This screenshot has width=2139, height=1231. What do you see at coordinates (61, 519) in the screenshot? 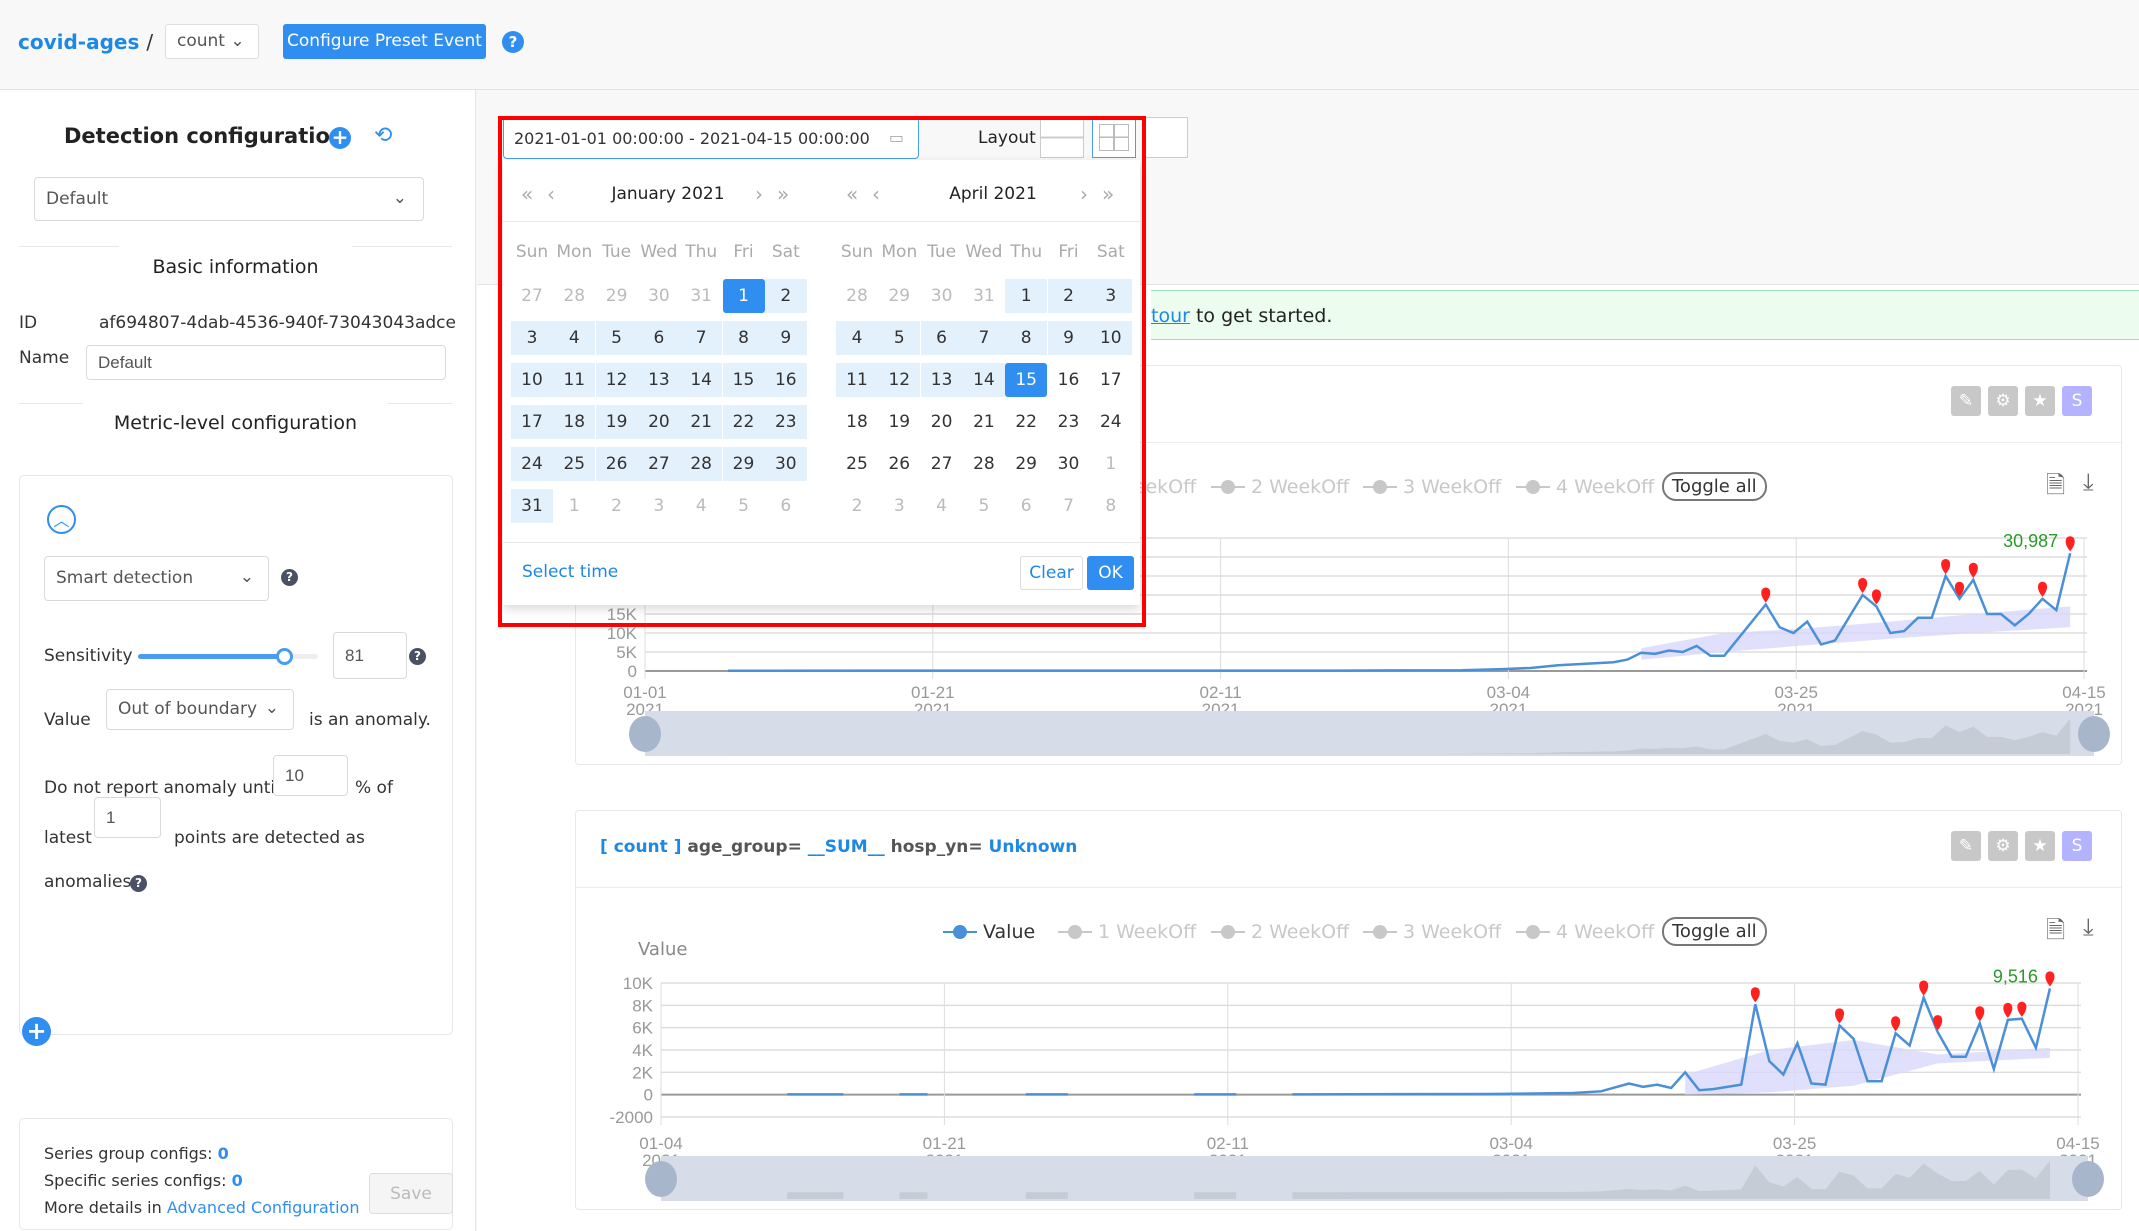
I see `collapse-icon: ︿` at bounding box center [61, 519].